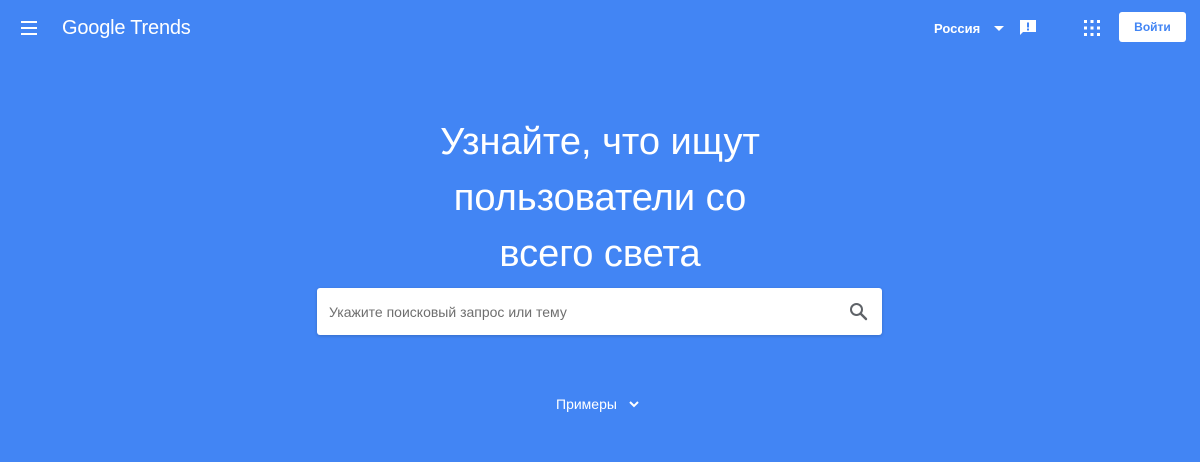  I want to click on menu-icon, so click(30, 28).